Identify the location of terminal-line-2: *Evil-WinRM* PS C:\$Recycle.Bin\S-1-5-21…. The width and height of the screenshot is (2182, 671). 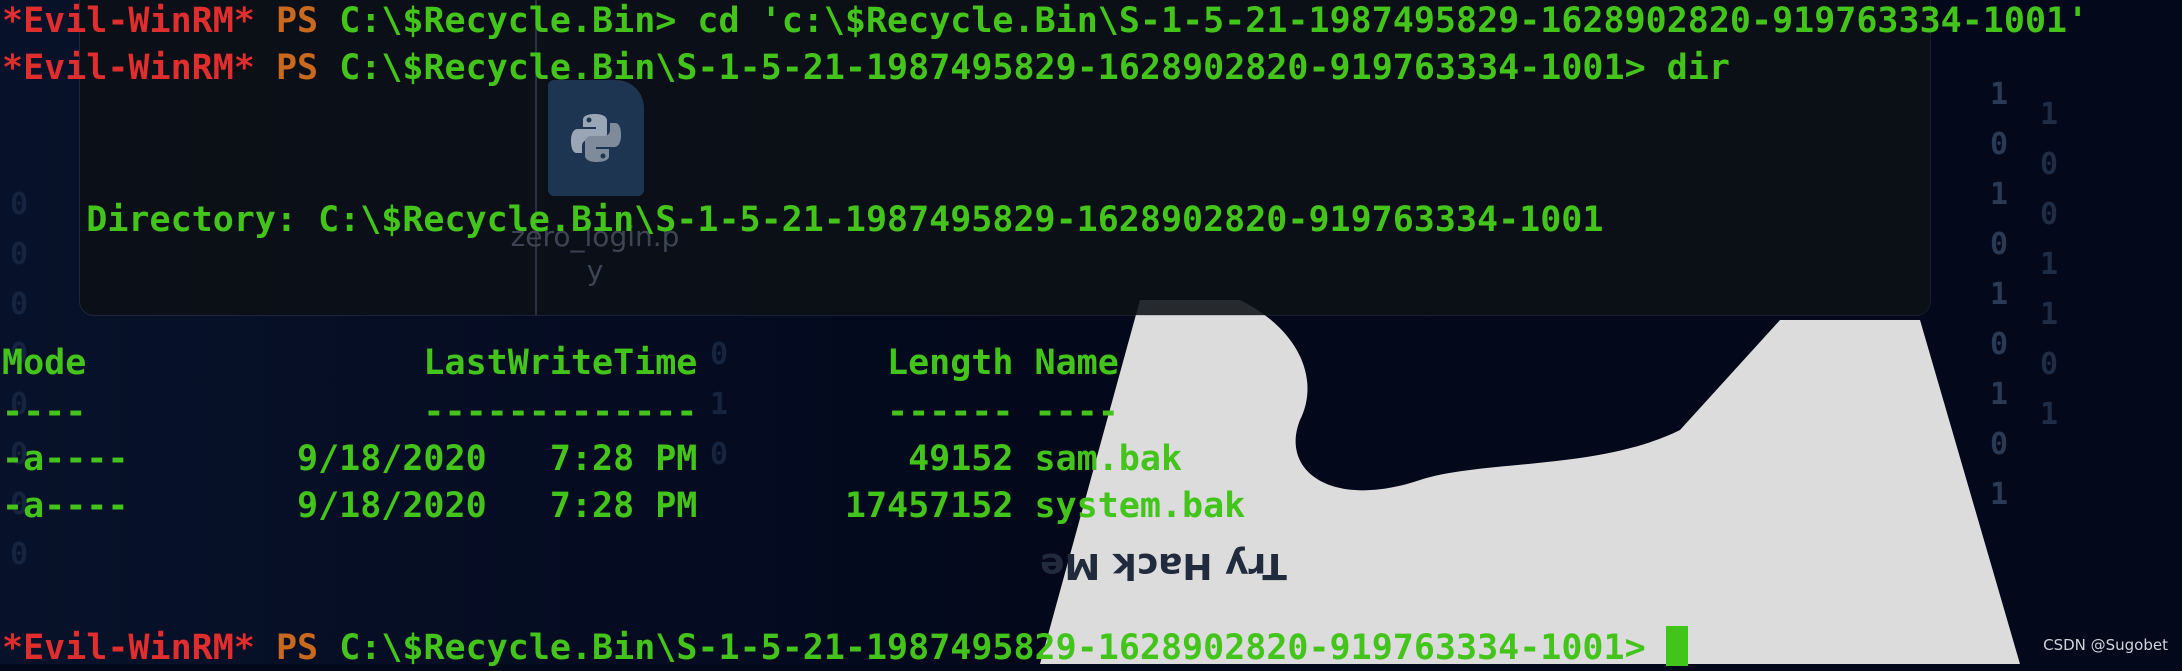
(866, 68).